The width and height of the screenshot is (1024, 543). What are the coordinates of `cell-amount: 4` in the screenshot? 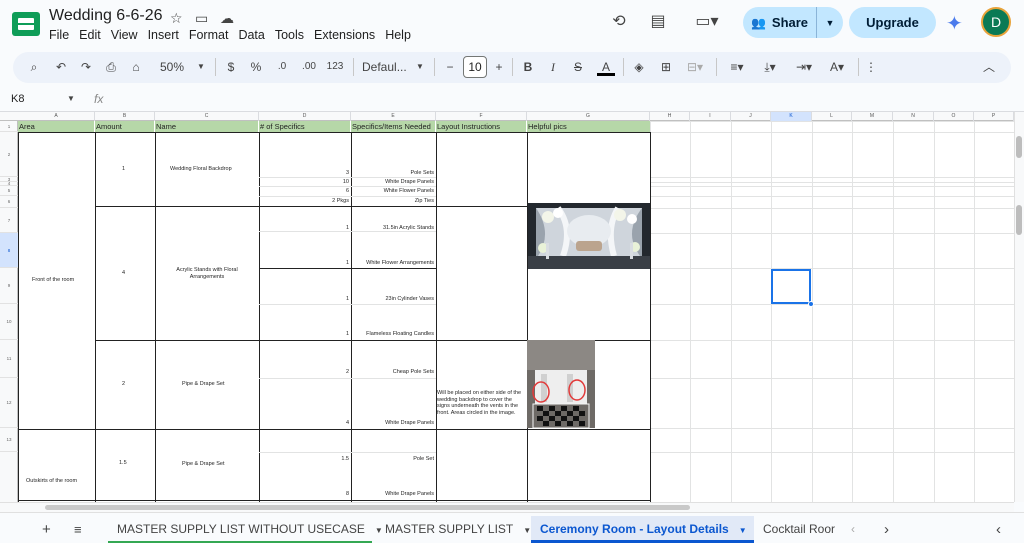 It's located at (123, 273).